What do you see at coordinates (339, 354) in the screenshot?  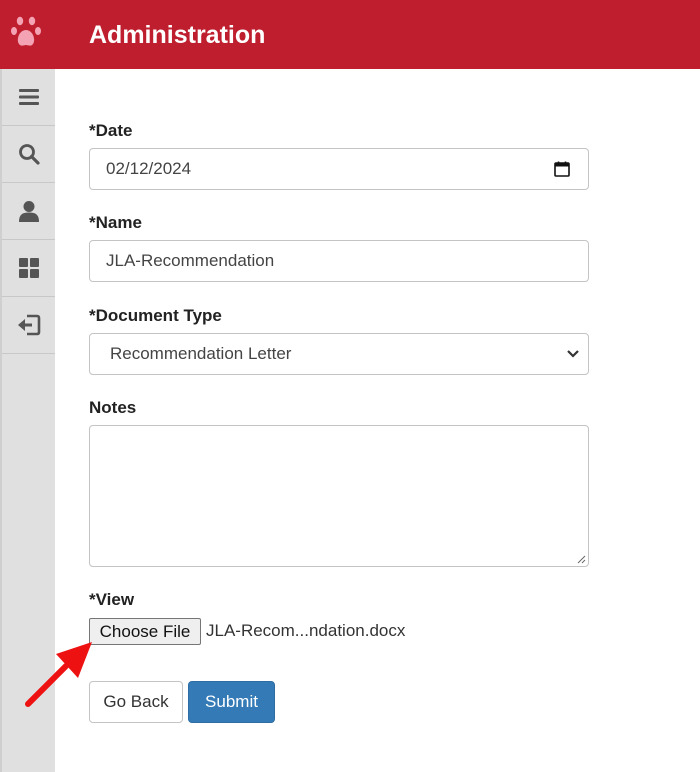 I see `document-type-select: Recommendation Letter` at bounding box center [339, 354].